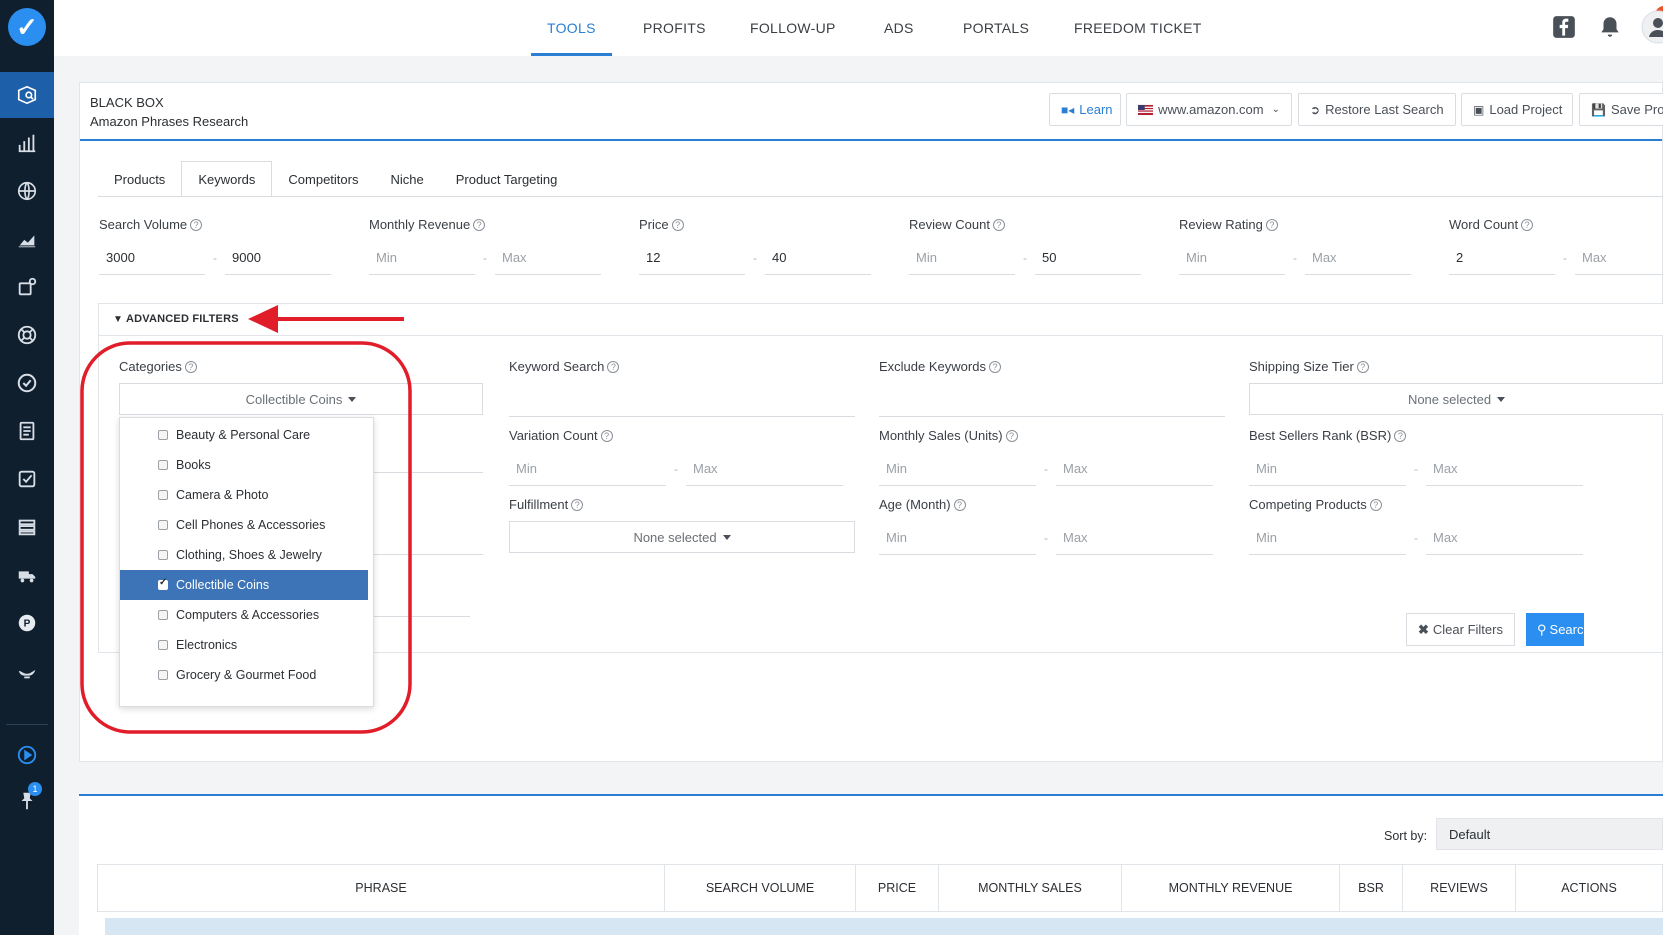  I want to click on advanced-filters-toggle: ▼ ADVANCED FILTERS, so click(880, 319).